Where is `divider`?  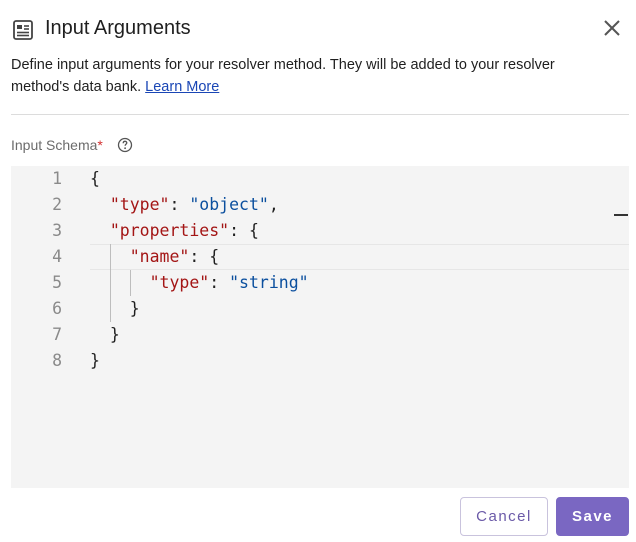
divider is located at coordinates (320, 114).